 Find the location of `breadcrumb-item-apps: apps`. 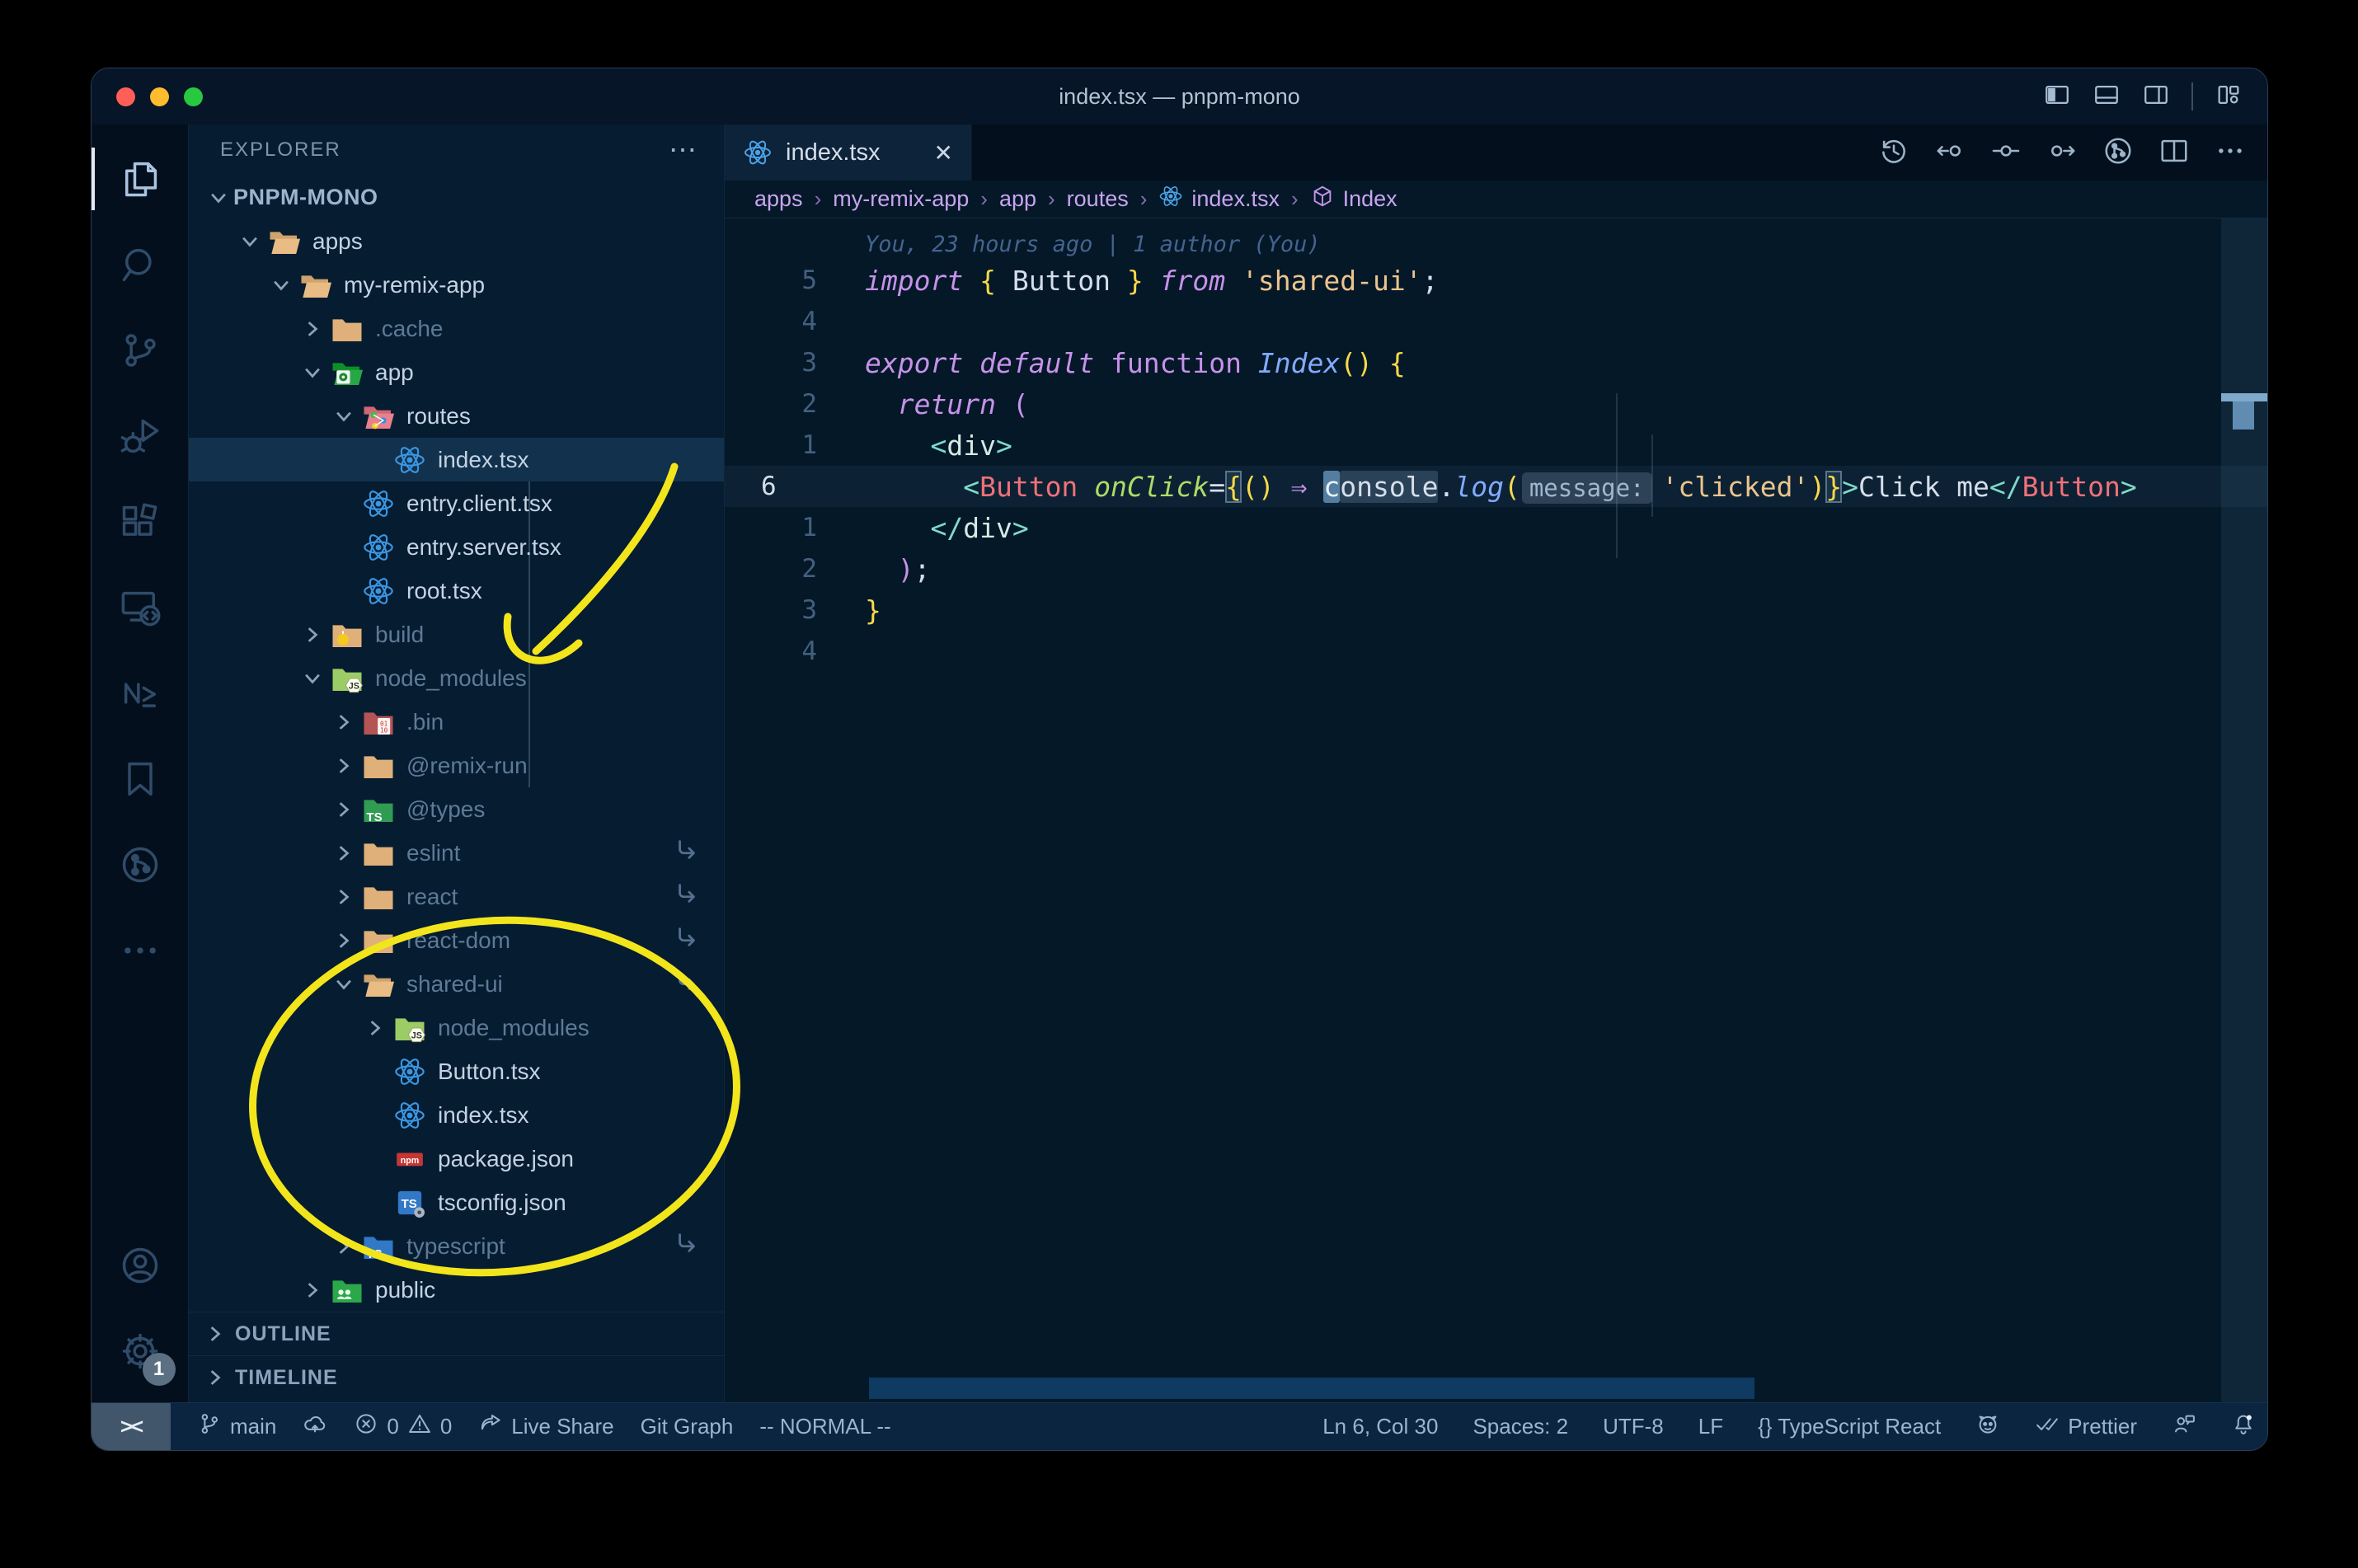

breadcrumb-item-apps: apps is located at coordinates (779, 199).